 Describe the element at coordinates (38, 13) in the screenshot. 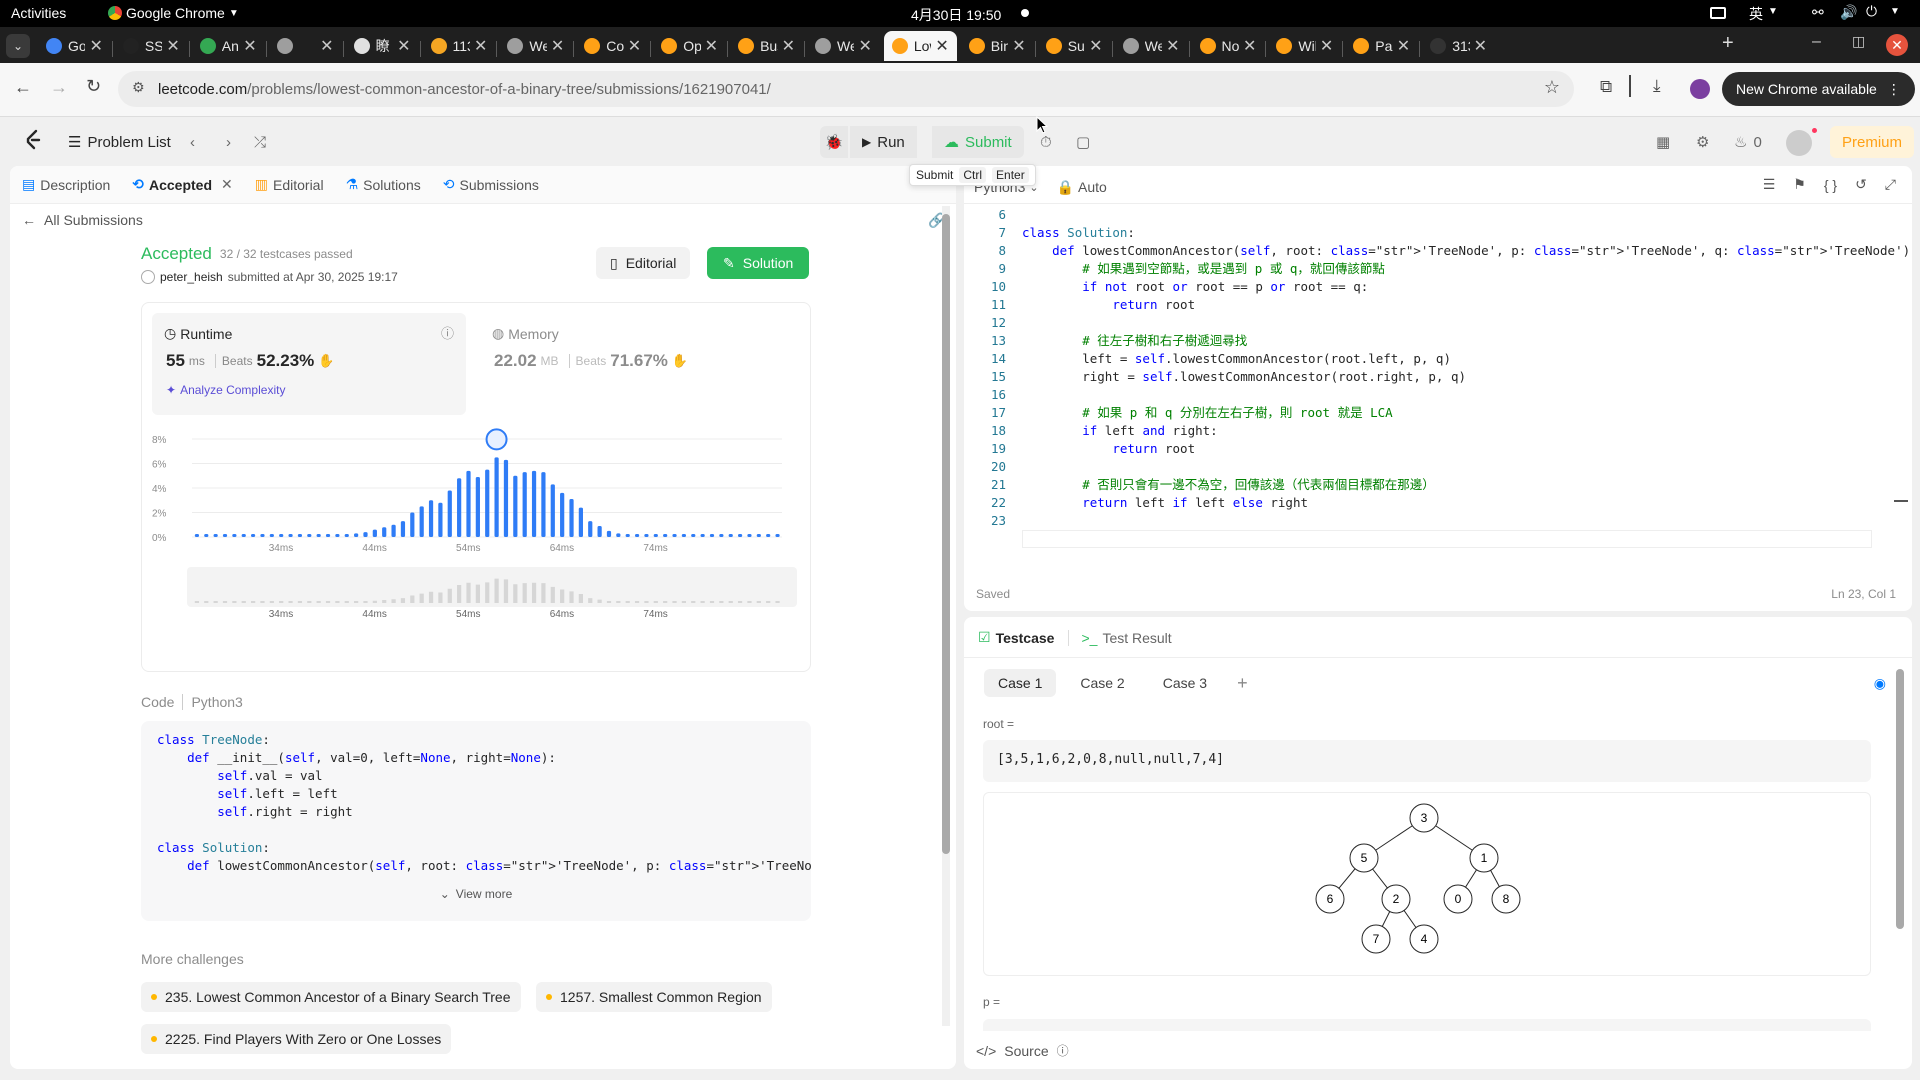

I see `activities-button: Activities` at that location.